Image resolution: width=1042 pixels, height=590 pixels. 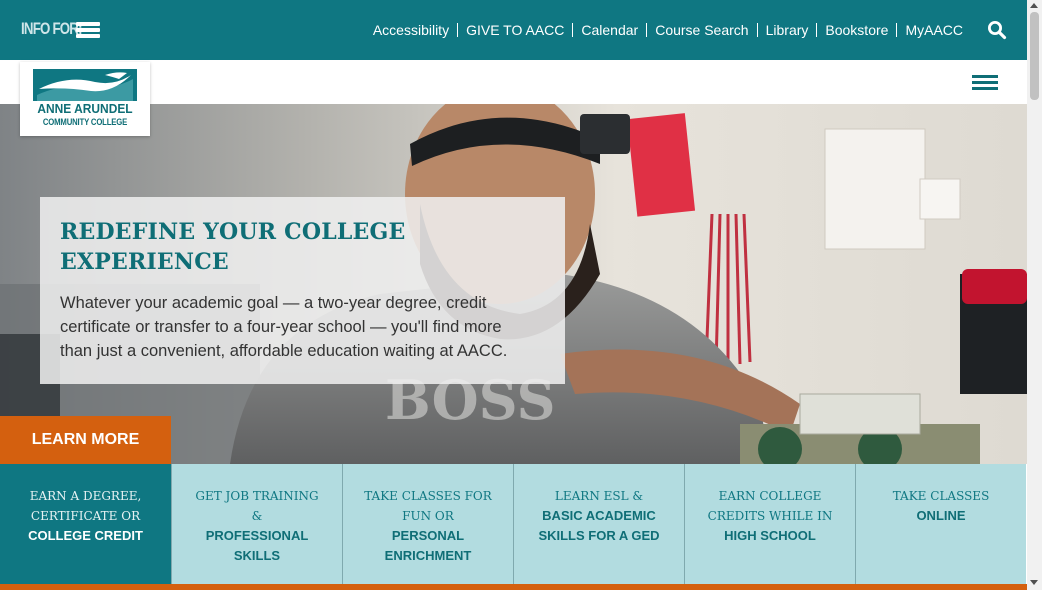 What do you see at coordinates (856, 30) in the screenshot?
I see `utility-link-bookstore: Bookstore` at bounding box center [856, 30].